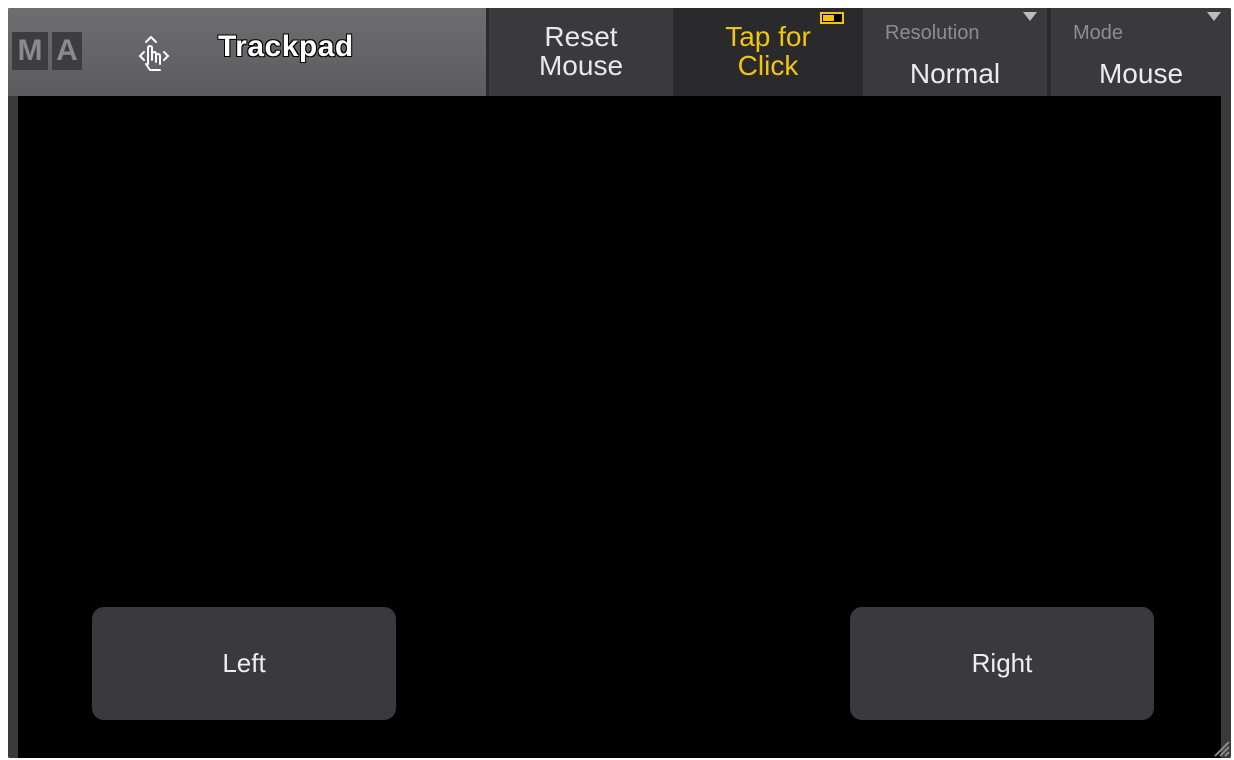 Image resolution: width=1234 pixels, height=760 pixels. I want to click on reset-mouse-label-line1: Reset, so click(581, 36).